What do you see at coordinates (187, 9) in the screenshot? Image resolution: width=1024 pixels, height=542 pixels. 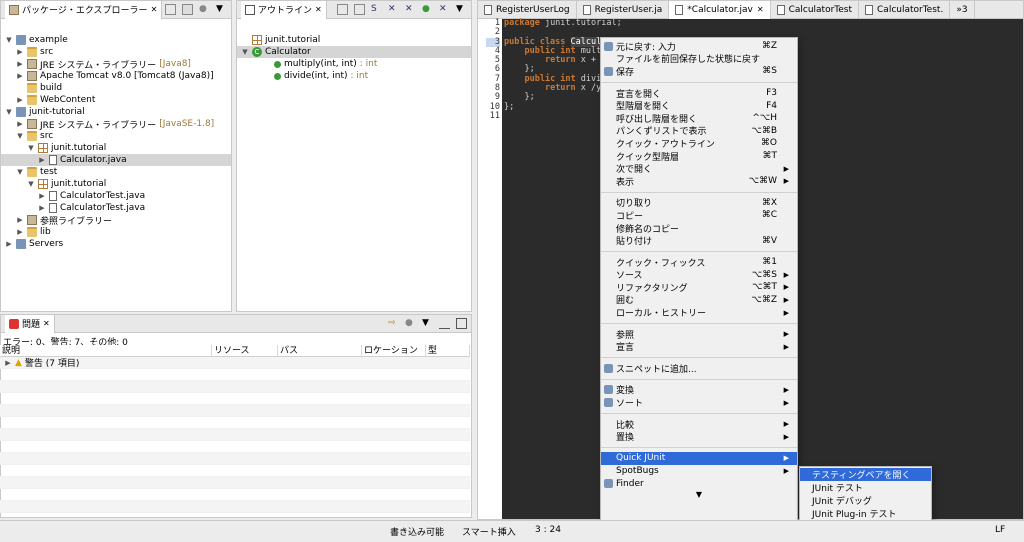 I see `link-editor-icon` at bounding box center [187, 9].